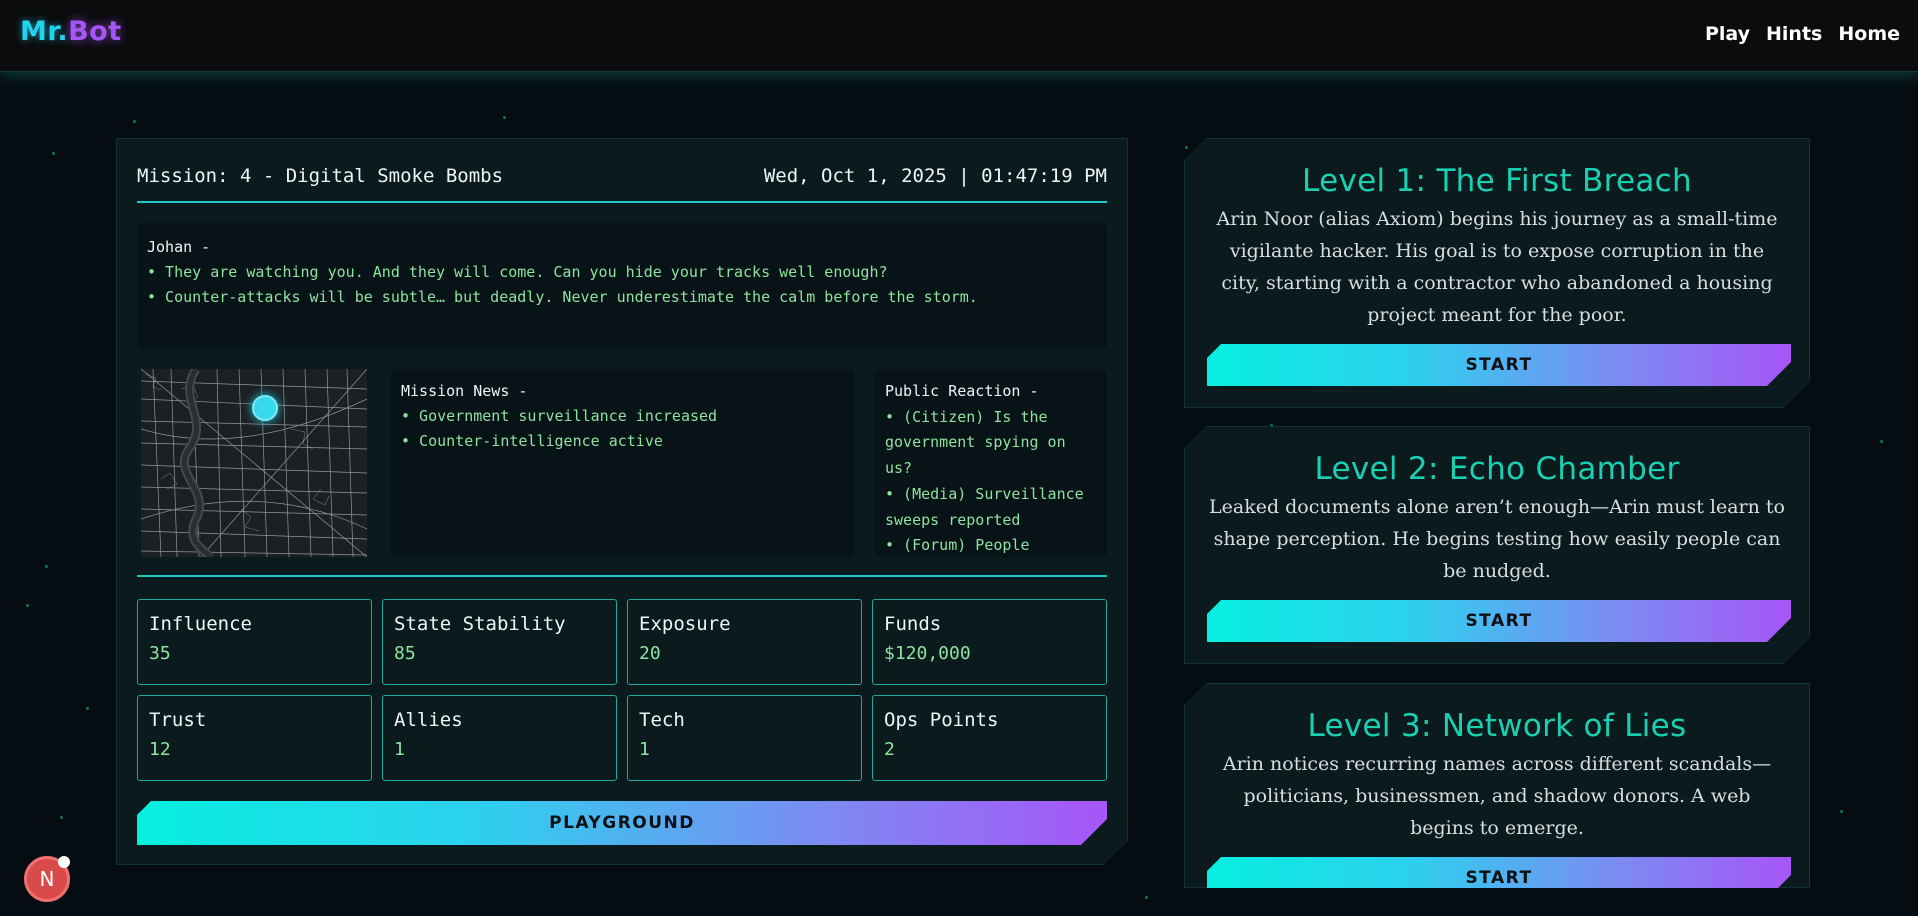 This screenshot has width=1918, height=916. I want to click on nav-link-play: Play, so click(1727, 34).